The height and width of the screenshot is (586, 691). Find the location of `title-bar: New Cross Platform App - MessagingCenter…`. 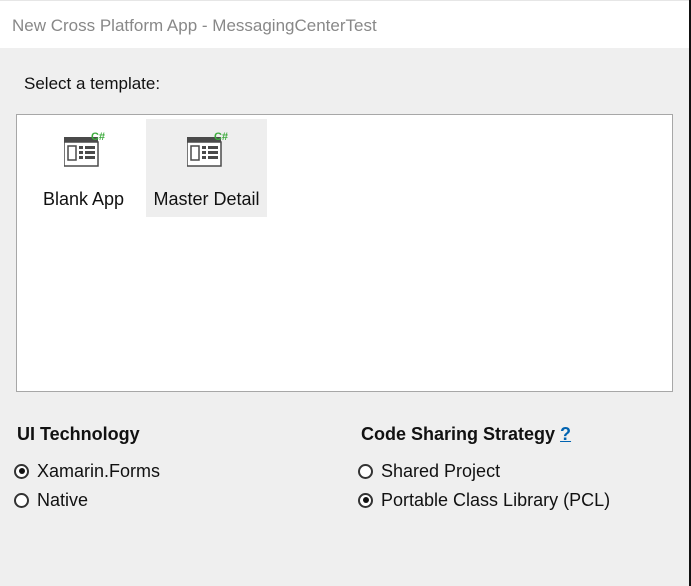

title-bar: New Cross Platform App - MessagingCenter… is located at coordinates (344, 24).